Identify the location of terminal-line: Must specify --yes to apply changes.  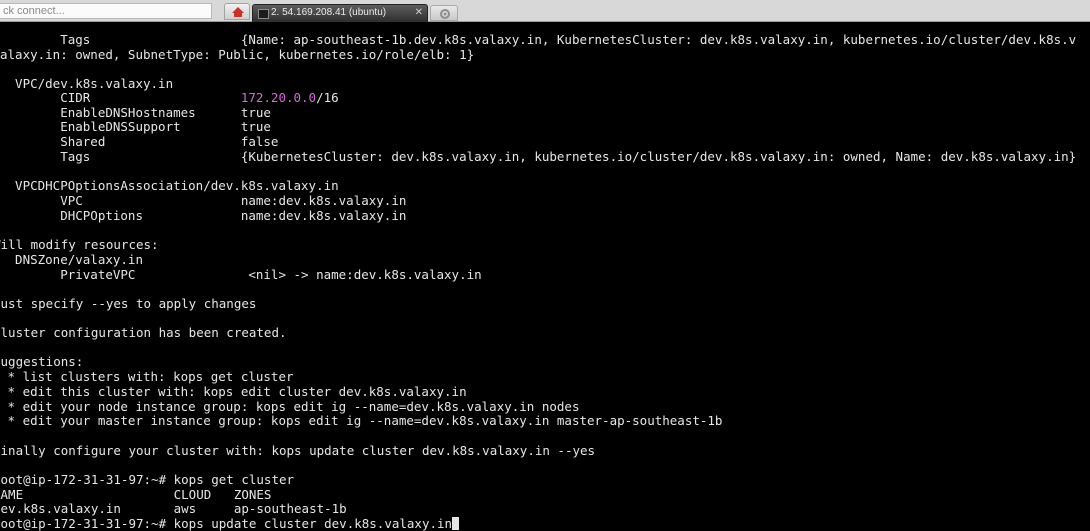
(128, 303).